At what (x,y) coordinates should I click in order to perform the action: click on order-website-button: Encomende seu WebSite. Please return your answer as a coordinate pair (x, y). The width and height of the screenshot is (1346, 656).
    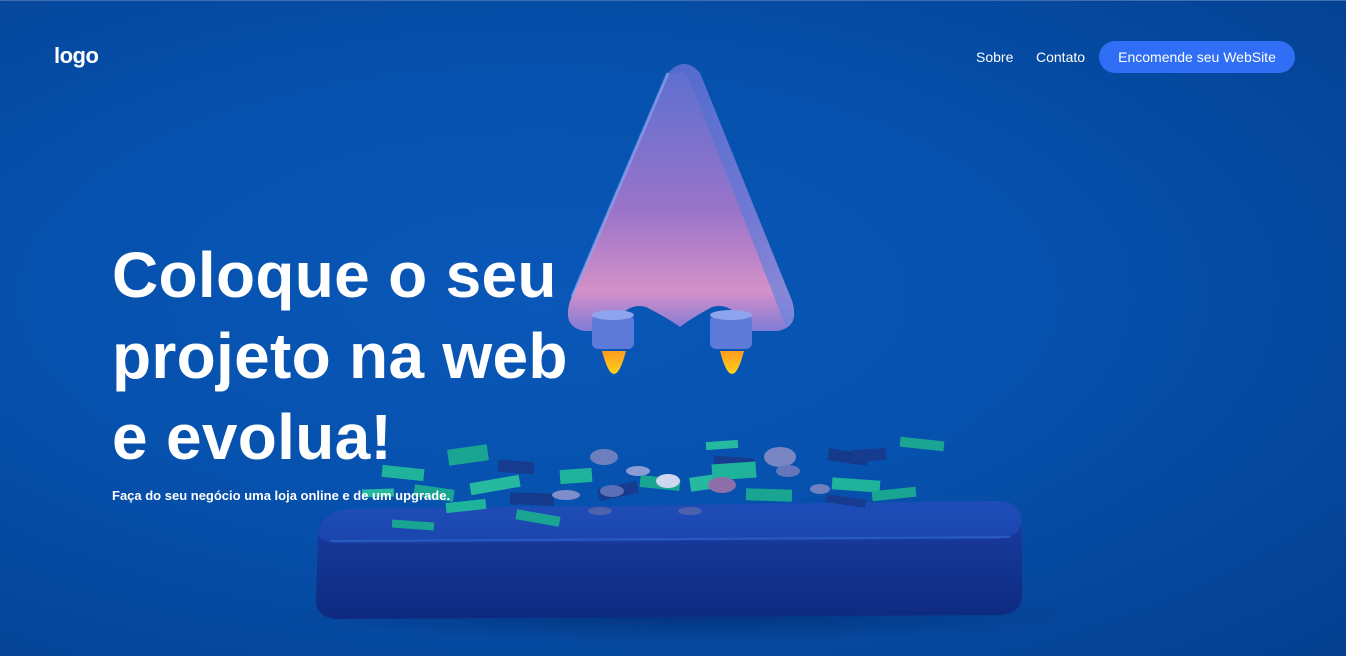
    Looking at the image, I should click on (1197, 57).